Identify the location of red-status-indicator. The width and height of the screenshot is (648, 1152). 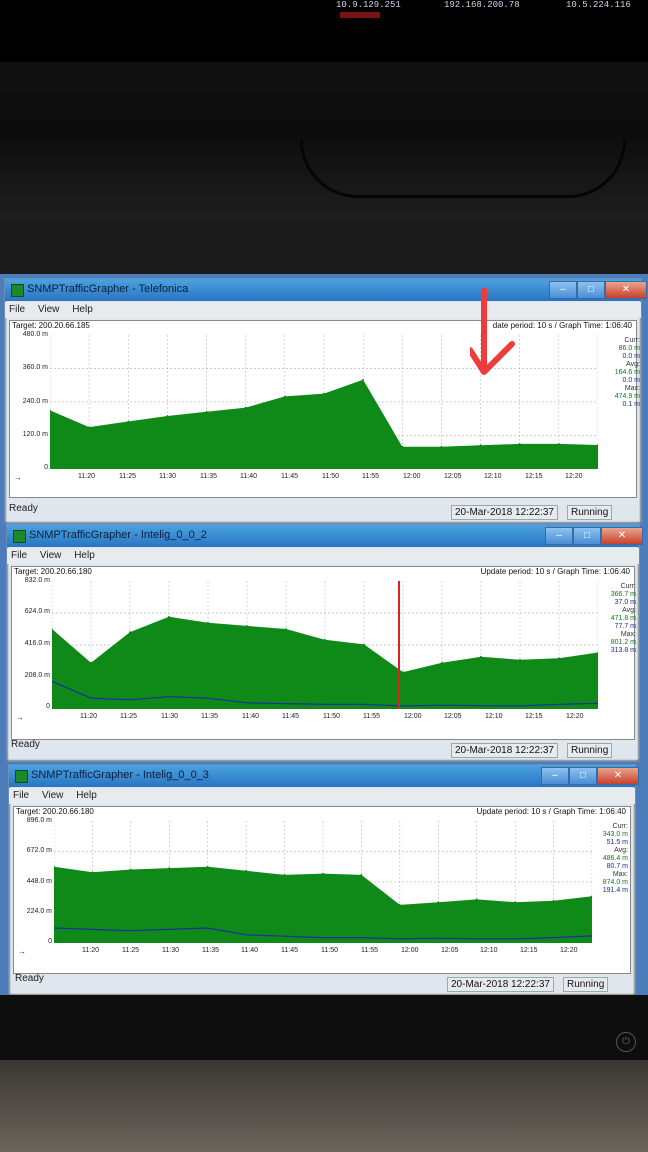
(360, 15).